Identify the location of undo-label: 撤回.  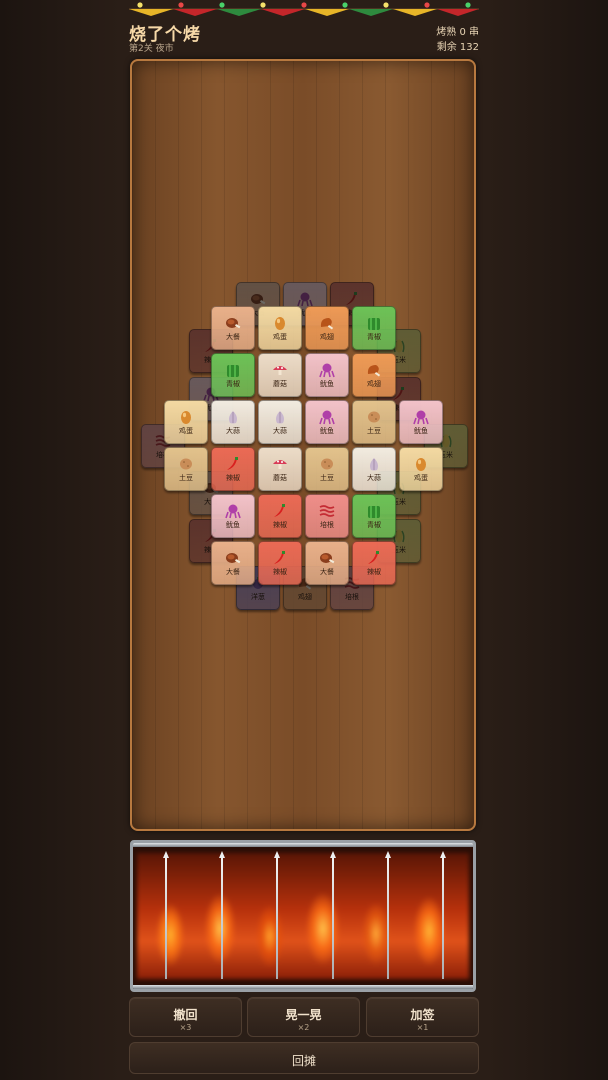
(185, 1015).